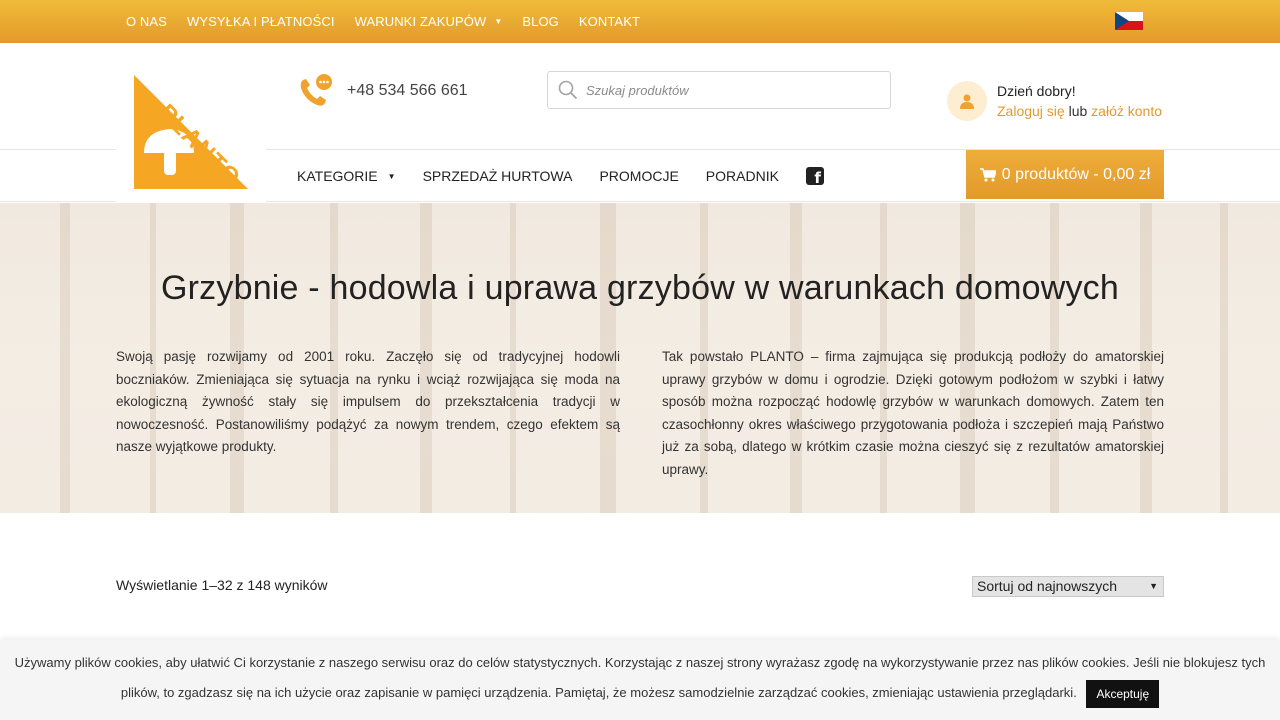 The image size is (1280, 720). I want to click on nav-wholesale: SPRZEDAŻ HURTOWA, so click(498, 176).